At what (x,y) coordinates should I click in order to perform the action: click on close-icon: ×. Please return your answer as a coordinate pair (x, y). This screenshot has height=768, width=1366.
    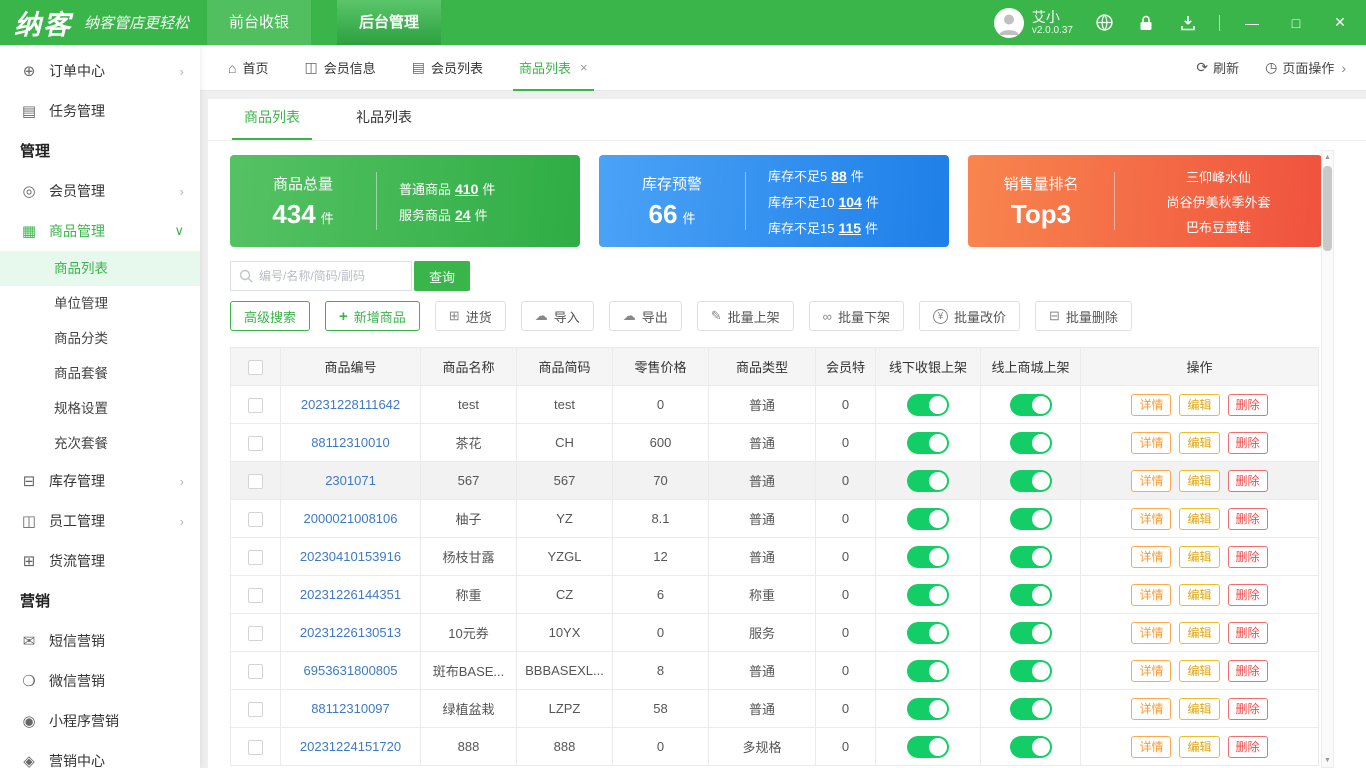
    Looking at the image, I should click on (584, 67).